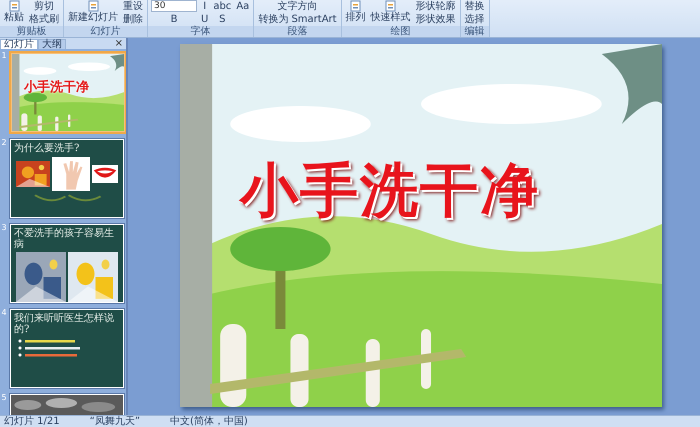  Describe the element at coordinates (205, 6) in the screenshot. I see `ribbon-button: I` at that location.